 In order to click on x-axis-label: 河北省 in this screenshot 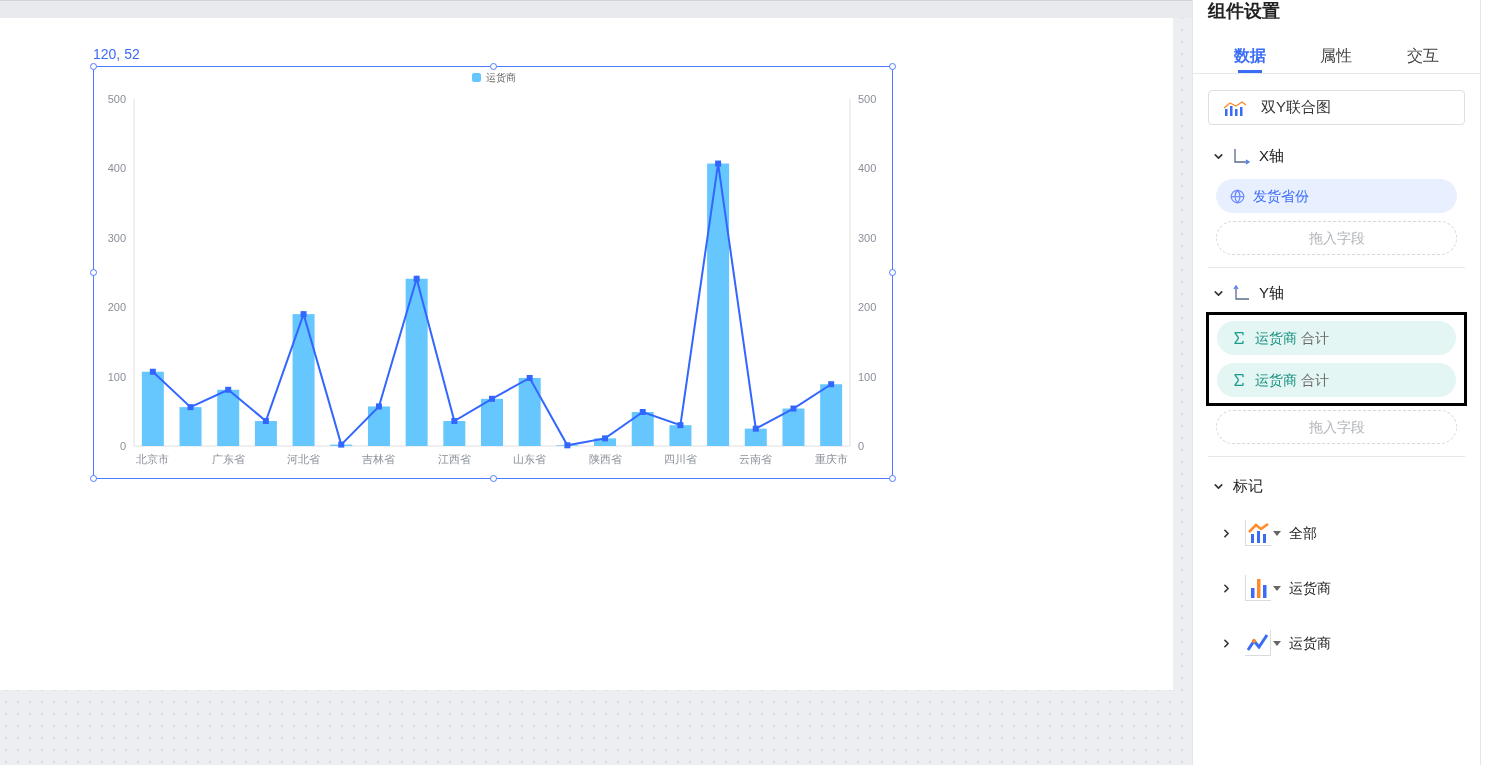, I will do `click(304, 459)`.